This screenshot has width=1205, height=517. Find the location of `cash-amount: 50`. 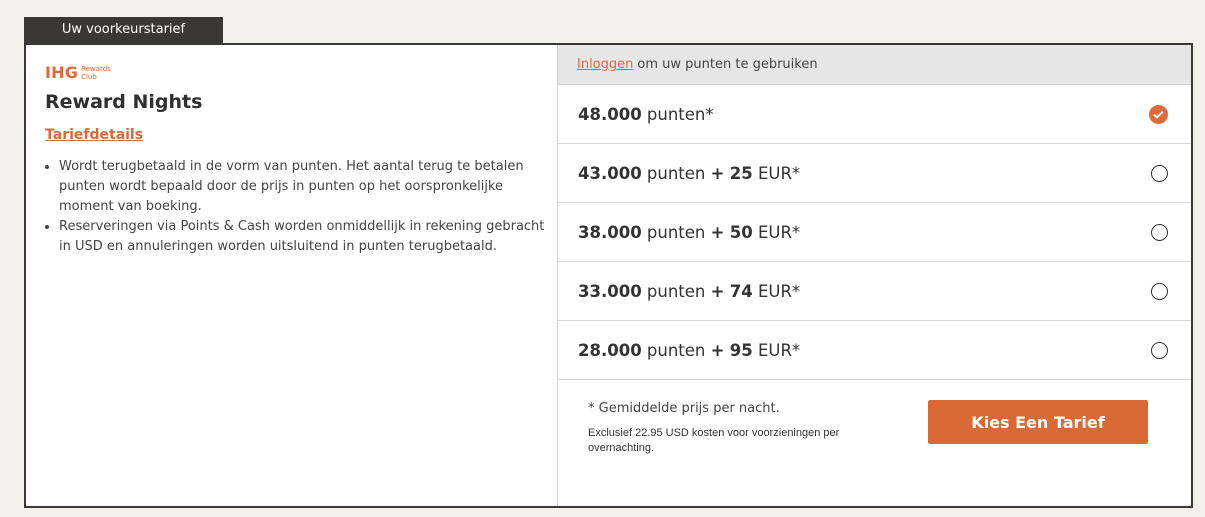

cash-amount: 50 is located at coordinates (741, 232).